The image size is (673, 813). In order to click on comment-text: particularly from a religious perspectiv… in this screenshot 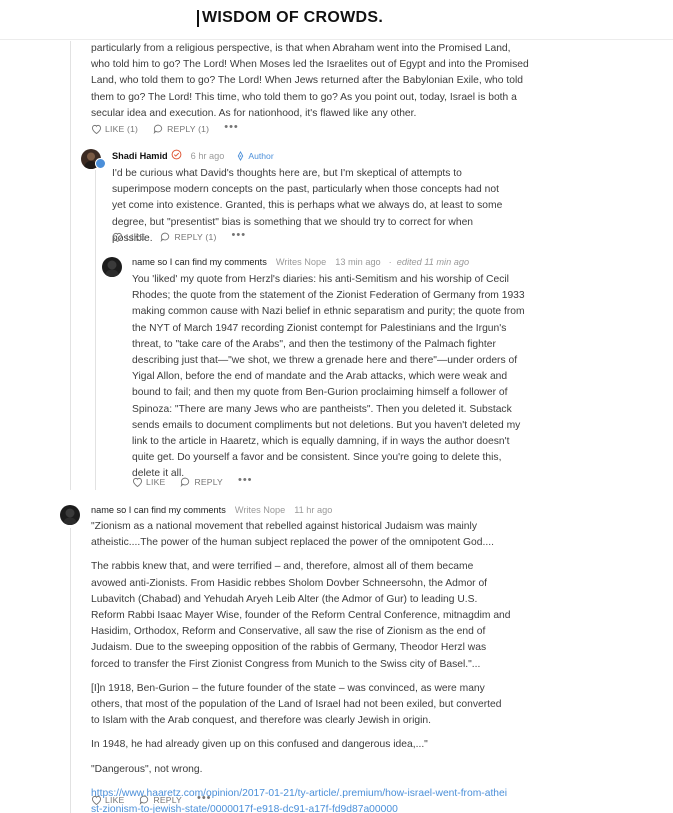, I will do `click(310, 81)`.